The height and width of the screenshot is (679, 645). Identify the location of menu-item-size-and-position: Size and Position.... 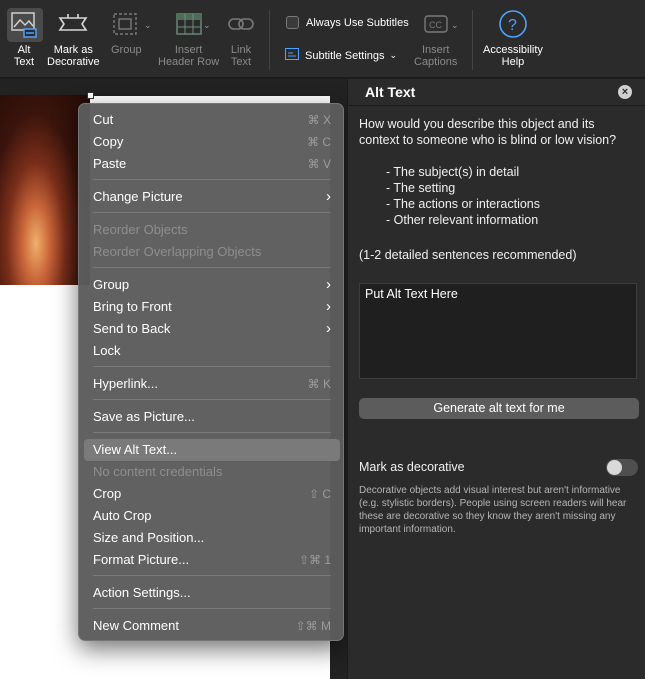
(212, 538).